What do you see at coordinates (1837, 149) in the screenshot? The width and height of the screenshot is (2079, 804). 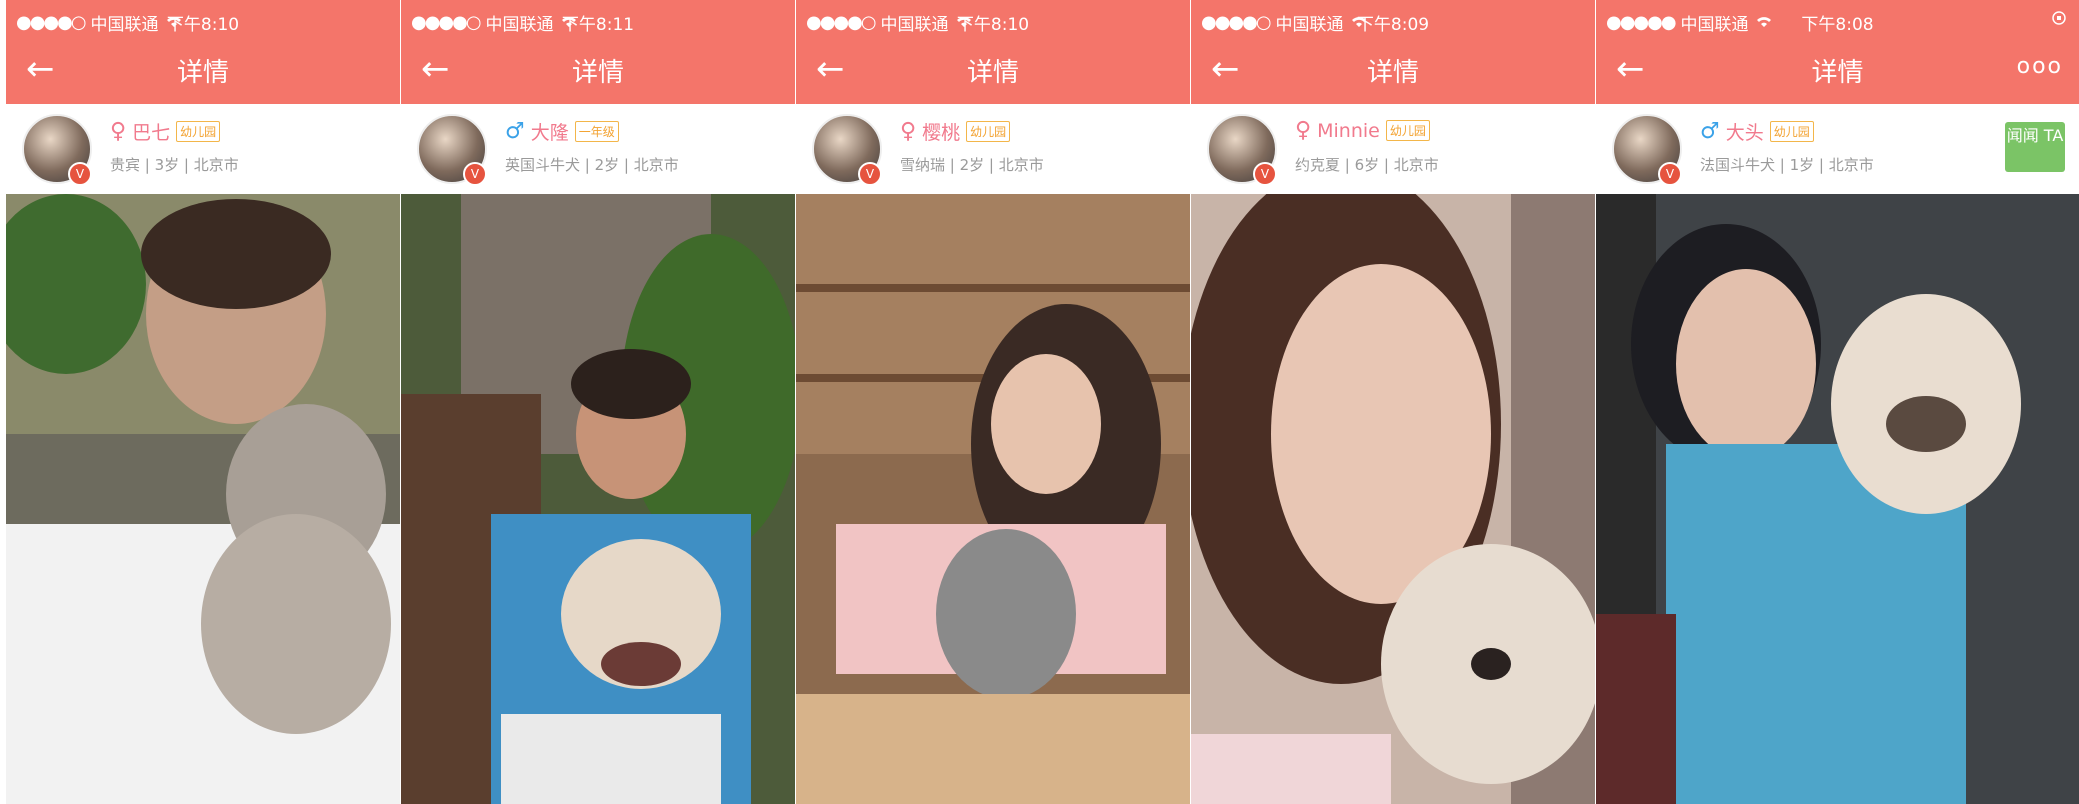 I see `pet-profile-header: V ♂ 大头 幼儿园 法国斗牛犬 | 1岁 | 北京市 闻闻 TA` at bounding box center [1837, 149].